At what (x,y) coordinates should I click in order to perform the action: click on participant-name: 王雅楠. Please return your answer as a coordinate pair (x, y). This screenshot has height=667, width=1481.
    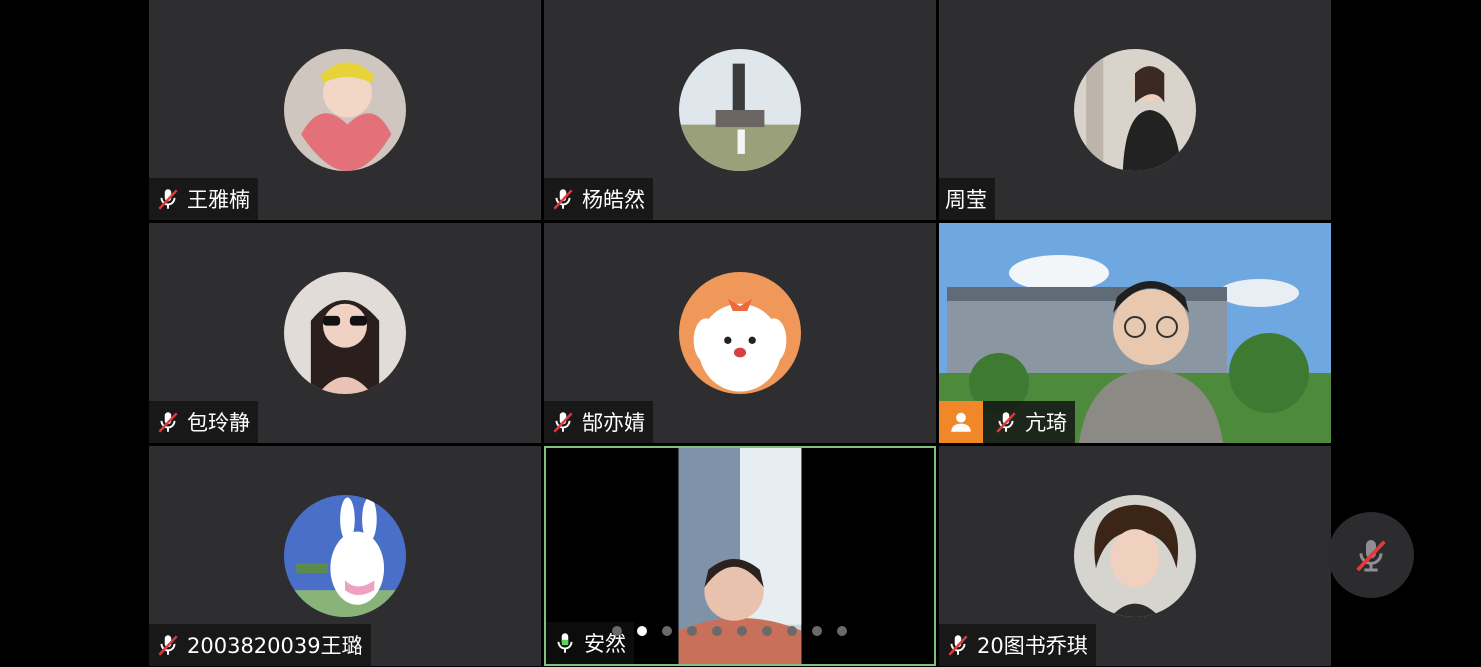
    Looking at the image, I should click on (218, 200).